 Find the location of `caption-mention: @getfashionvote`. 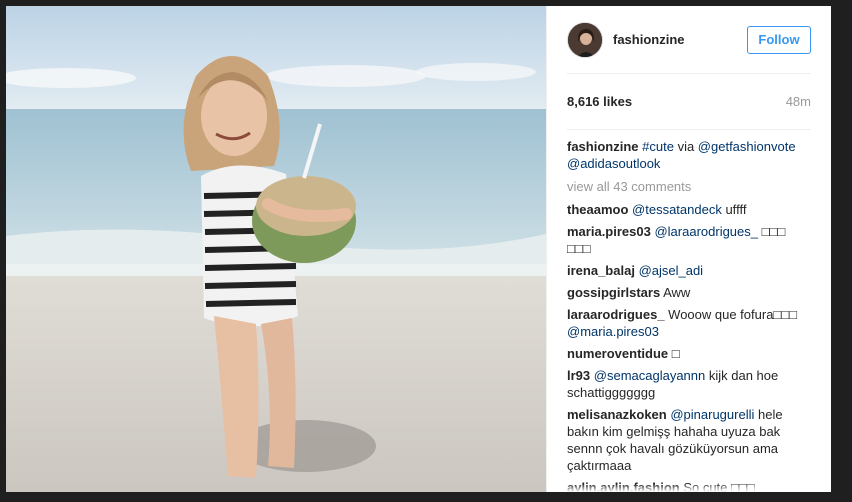

caption-mention: @getfashionvote is located at coordinates (747, 146).